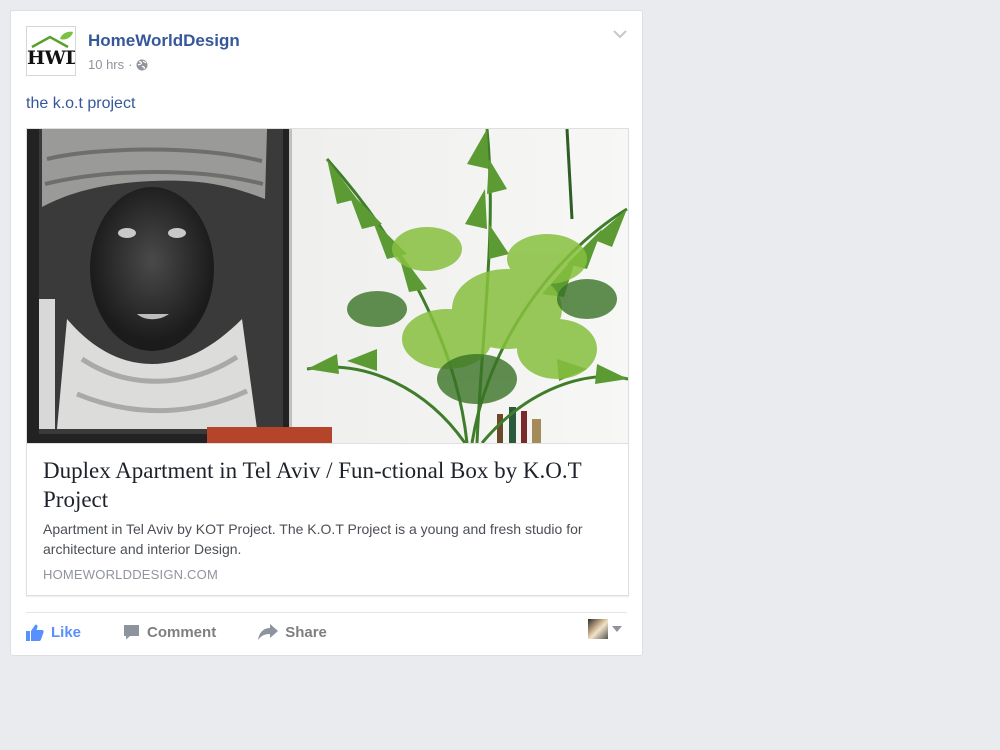 The height and width of the screenshot is (750, 1000). What do you see at coordinates (620, 34) in the screenshot?
I see `chevron-down-icon` at bounding box center [620, 34].